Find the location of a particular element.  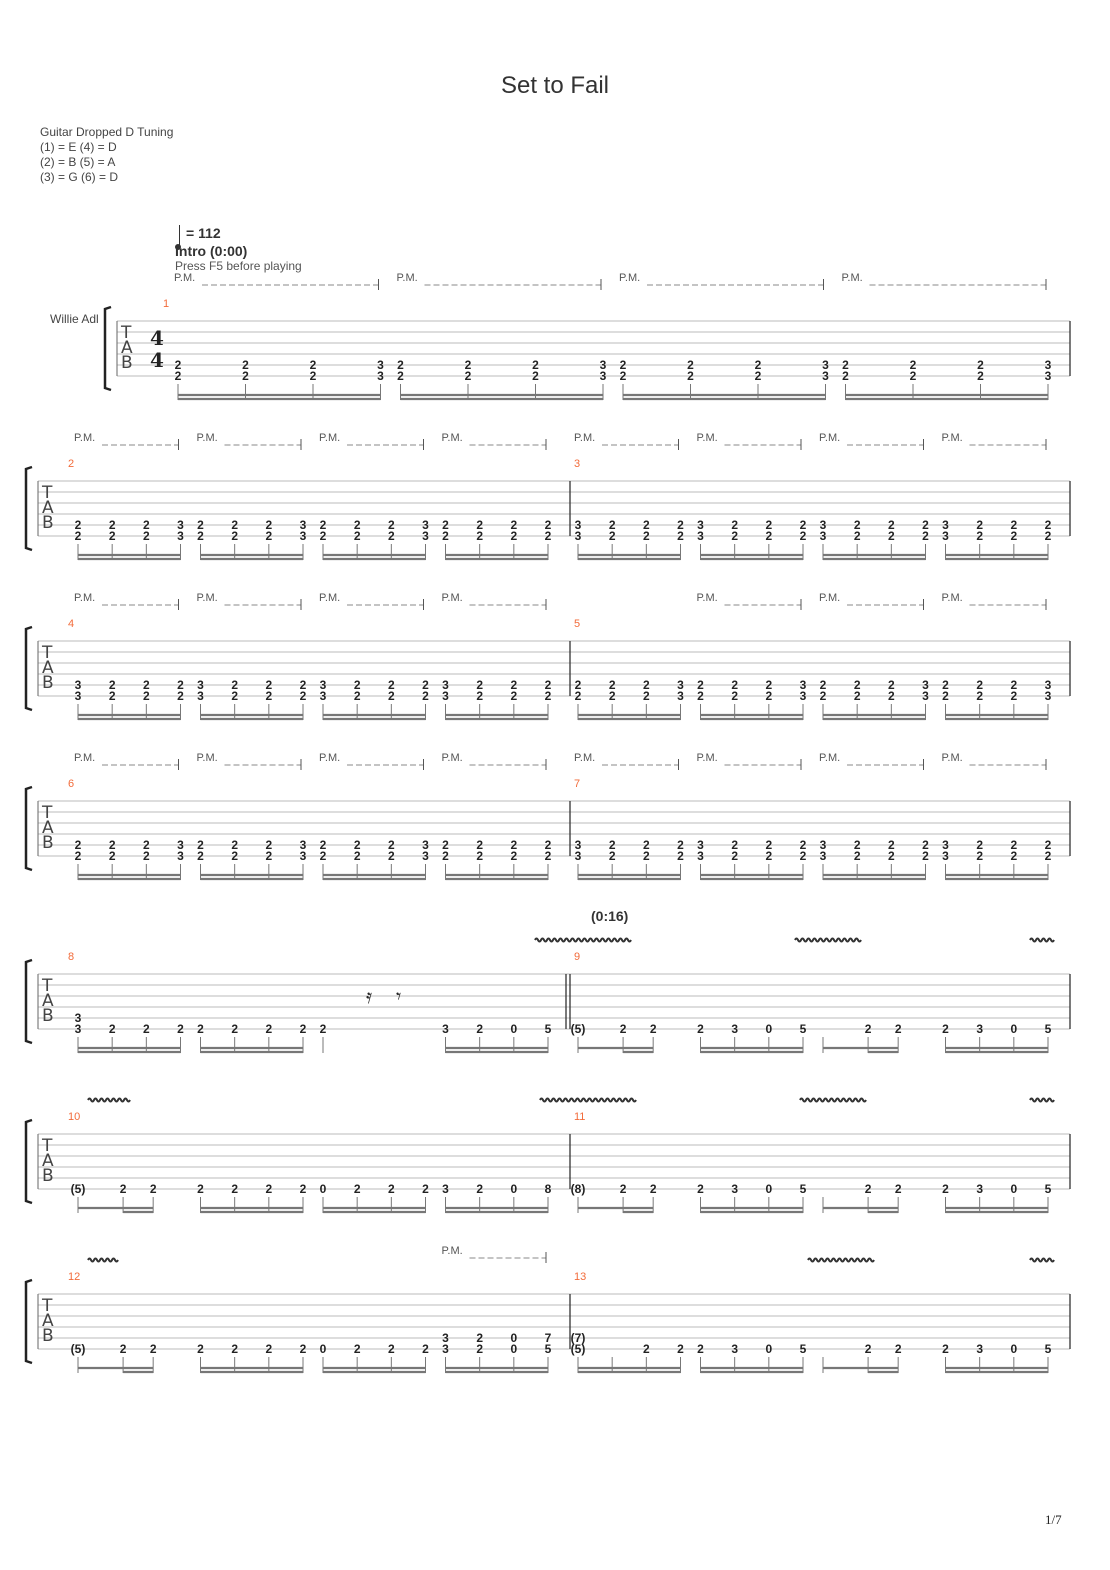

measure-number: 6 is located at coordinates (71, 784).